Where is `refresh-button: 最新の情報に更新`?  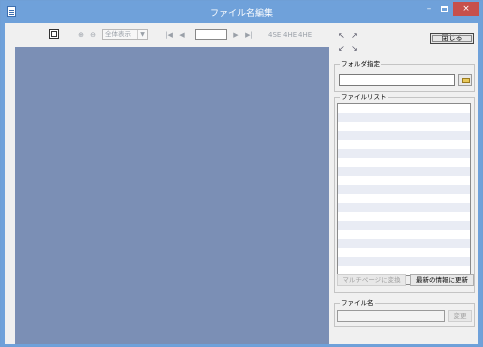 refresh-button: 最新の情報に更新 is located at coordinates (442, 280).